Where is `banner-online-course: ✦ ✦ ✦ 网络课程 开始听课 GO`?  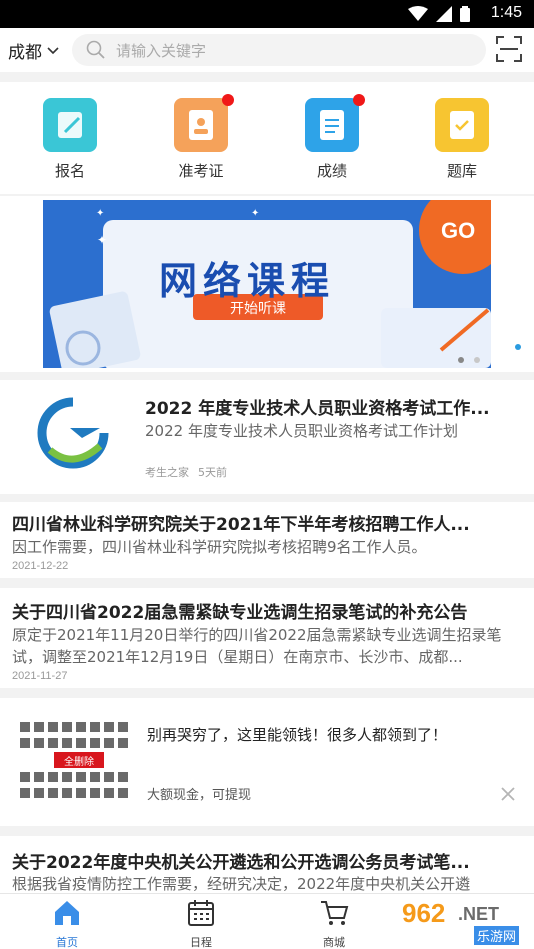
banner-online-course: ✦ ✦ ✦ 网络课程 开始听课 GO is located at coordinates (267, 284).